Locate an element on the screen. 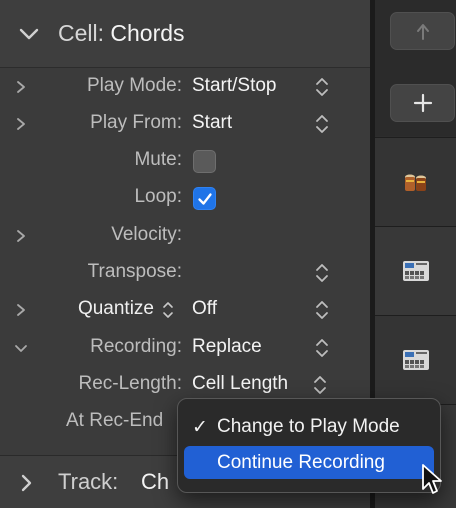 Image resolution: width=456 pixels, height=508 pixels. row-recording: Recording: Replace is located at coordinates (185, 347).